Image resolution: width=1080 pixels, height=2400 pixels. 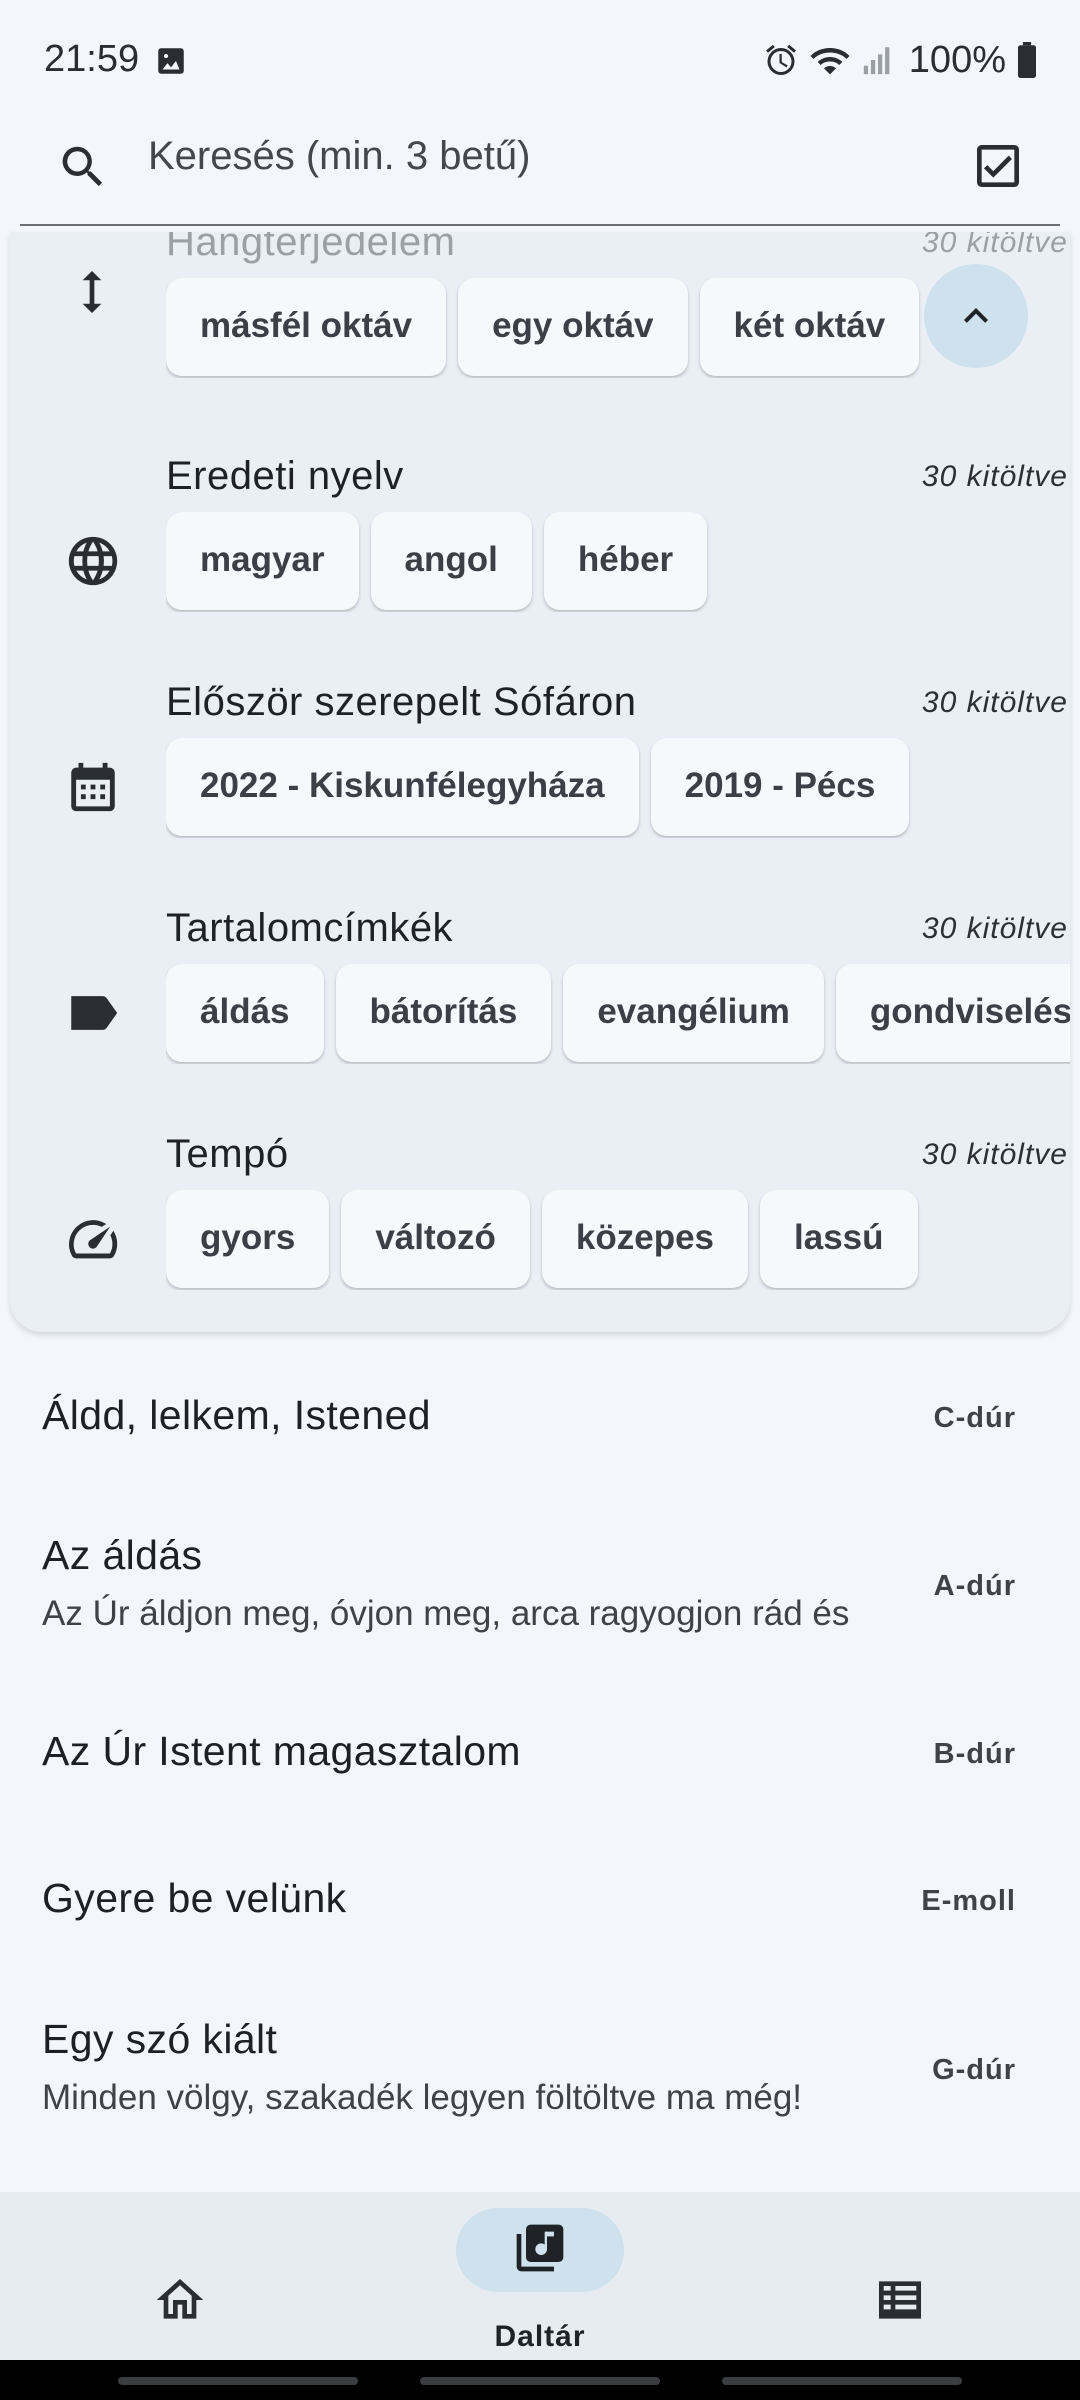 I want to click on image-icon, so click(x=171, y=61).